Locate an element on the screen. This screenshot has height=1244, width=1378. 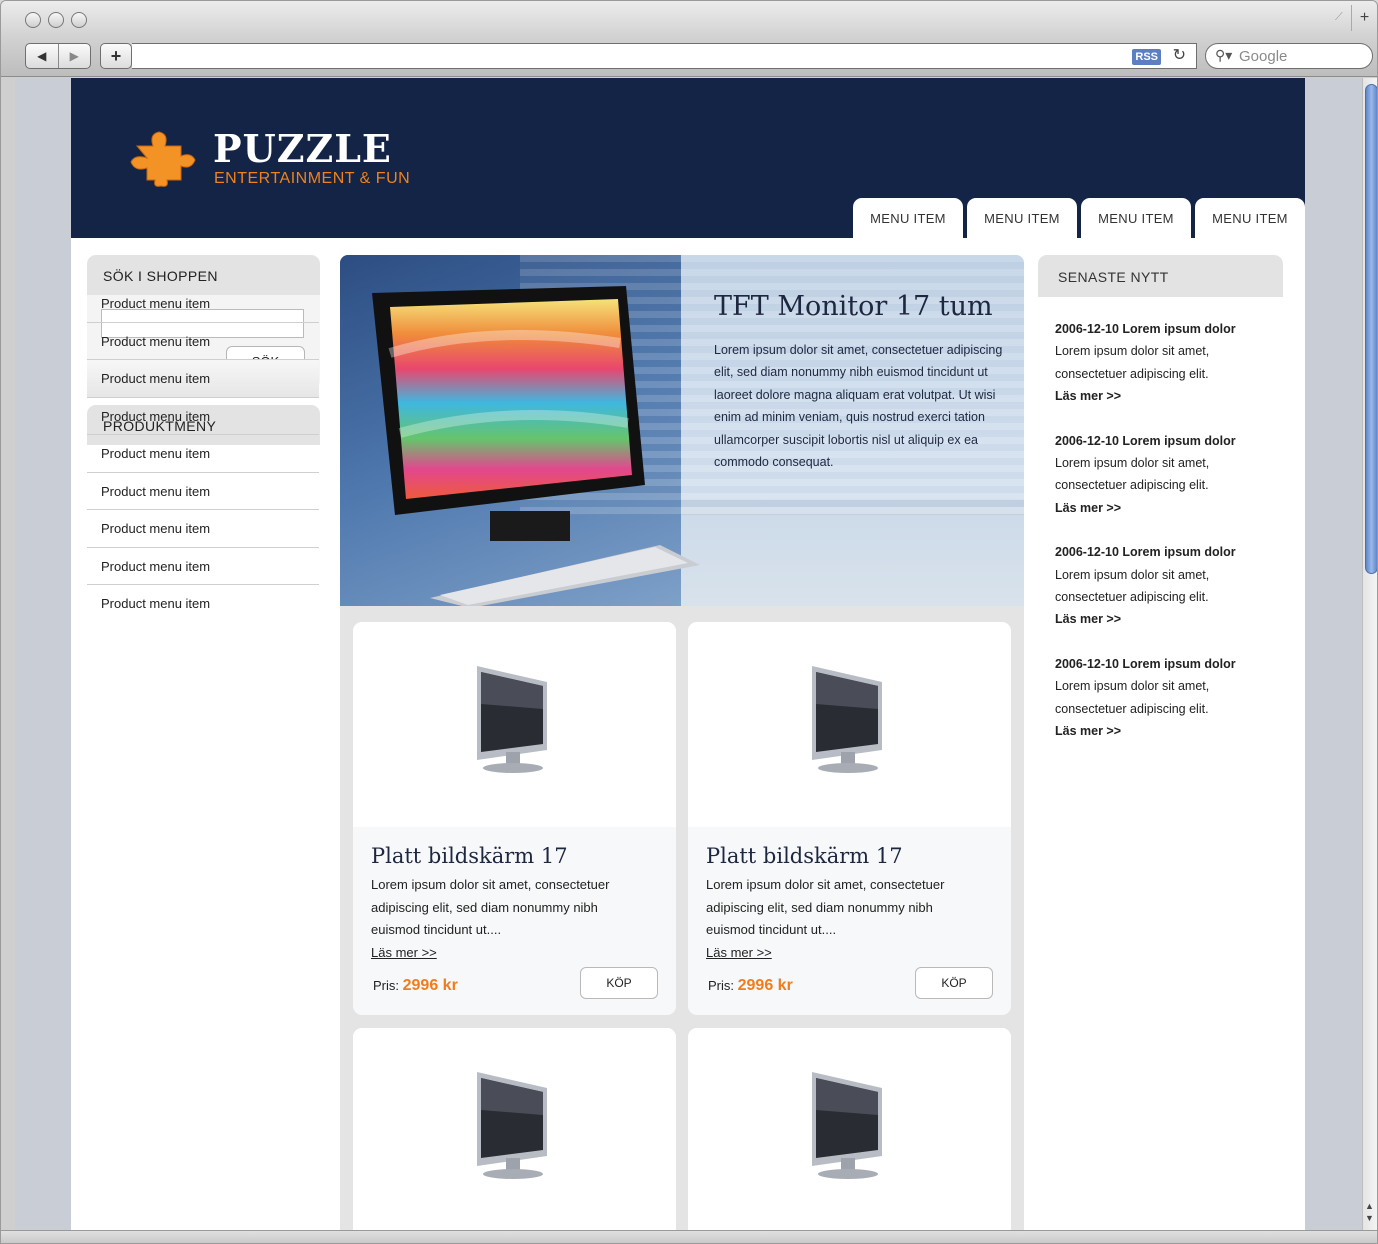
menu-item-2: MENU ITEM is located at coordinates (1022, 218).